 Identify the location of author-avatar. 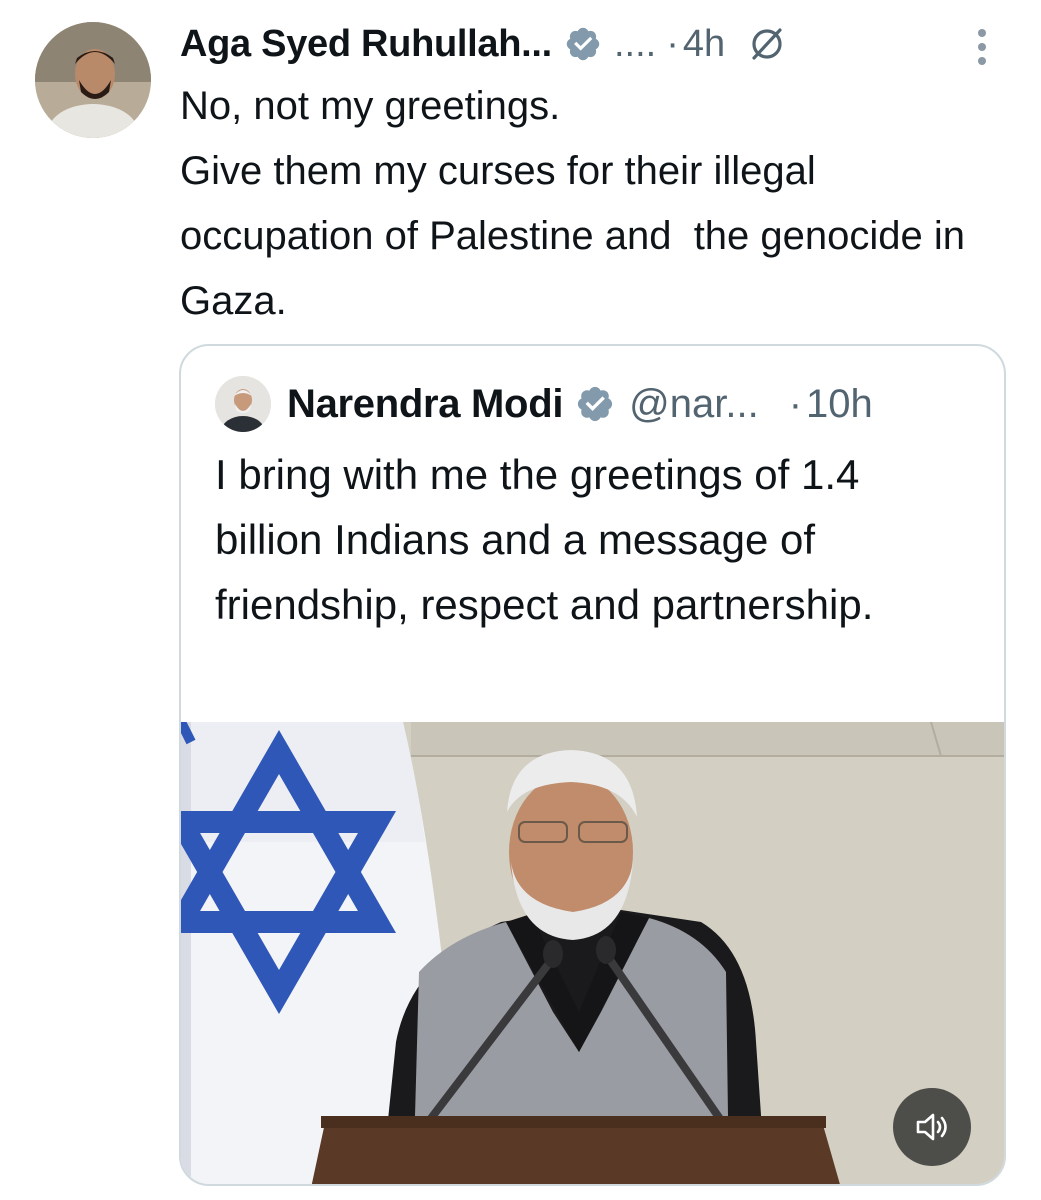
(93, 80).